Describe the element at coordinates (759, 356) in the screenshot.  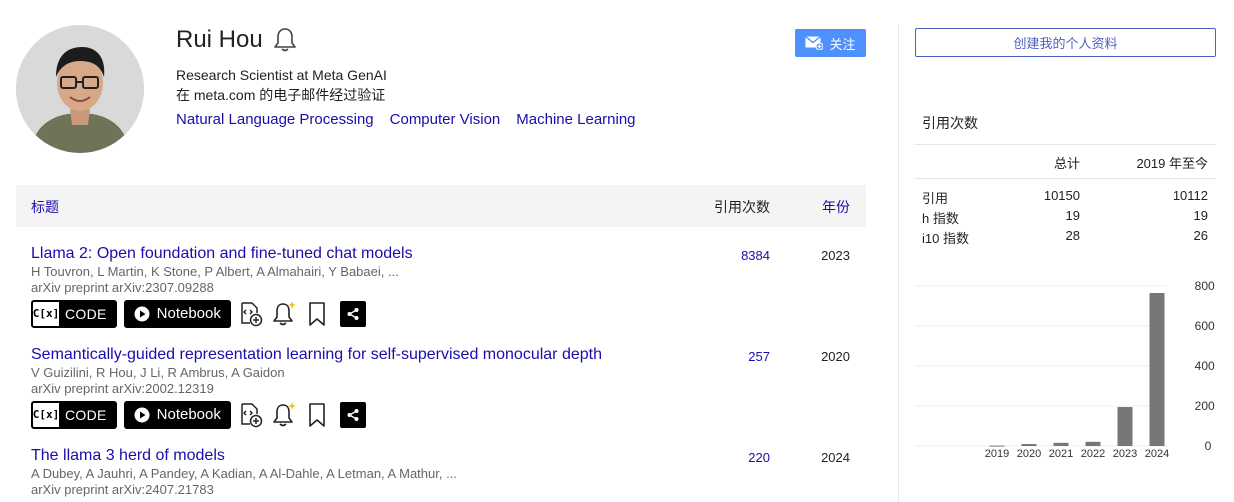
I see `article-citation-count: 257` at that location.